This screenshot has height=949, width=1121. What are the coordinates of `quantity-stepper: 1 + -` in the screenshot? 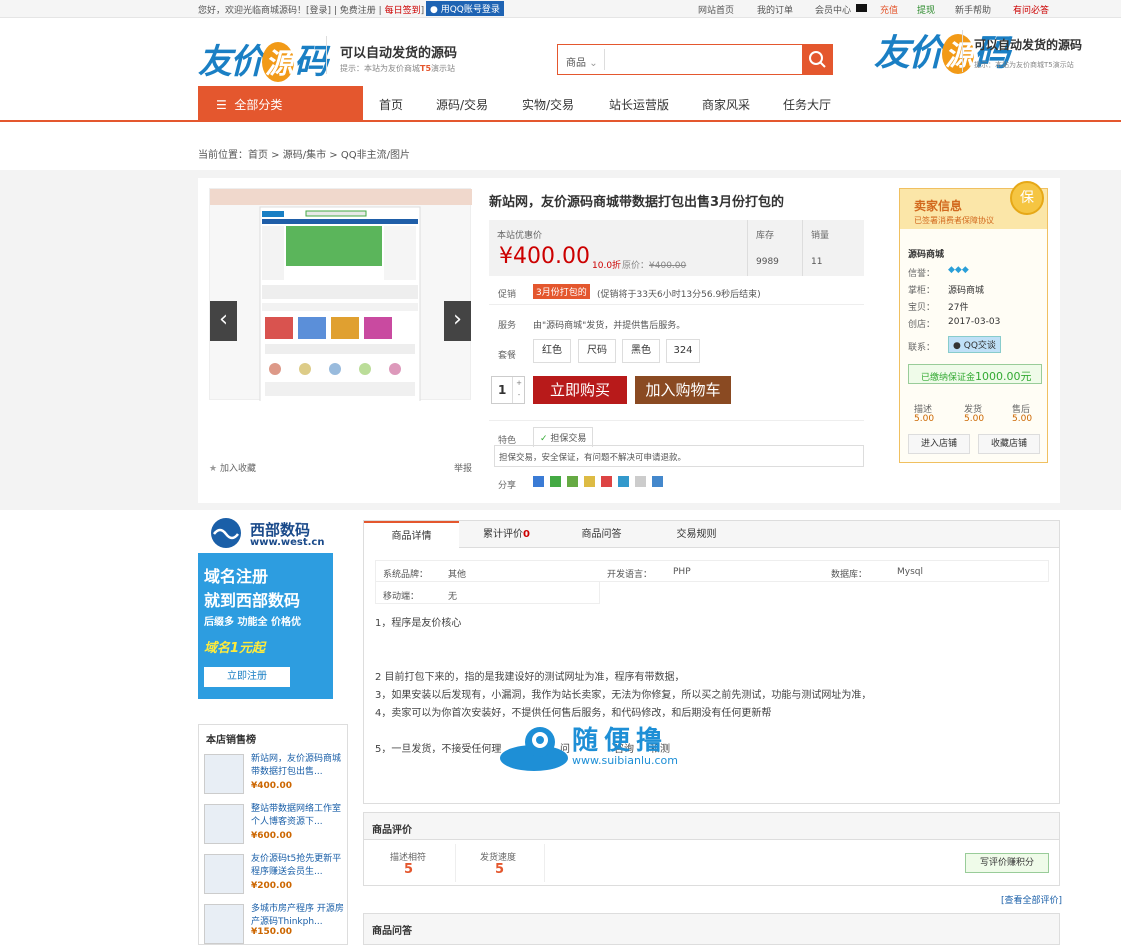 It's located at (508, 390).